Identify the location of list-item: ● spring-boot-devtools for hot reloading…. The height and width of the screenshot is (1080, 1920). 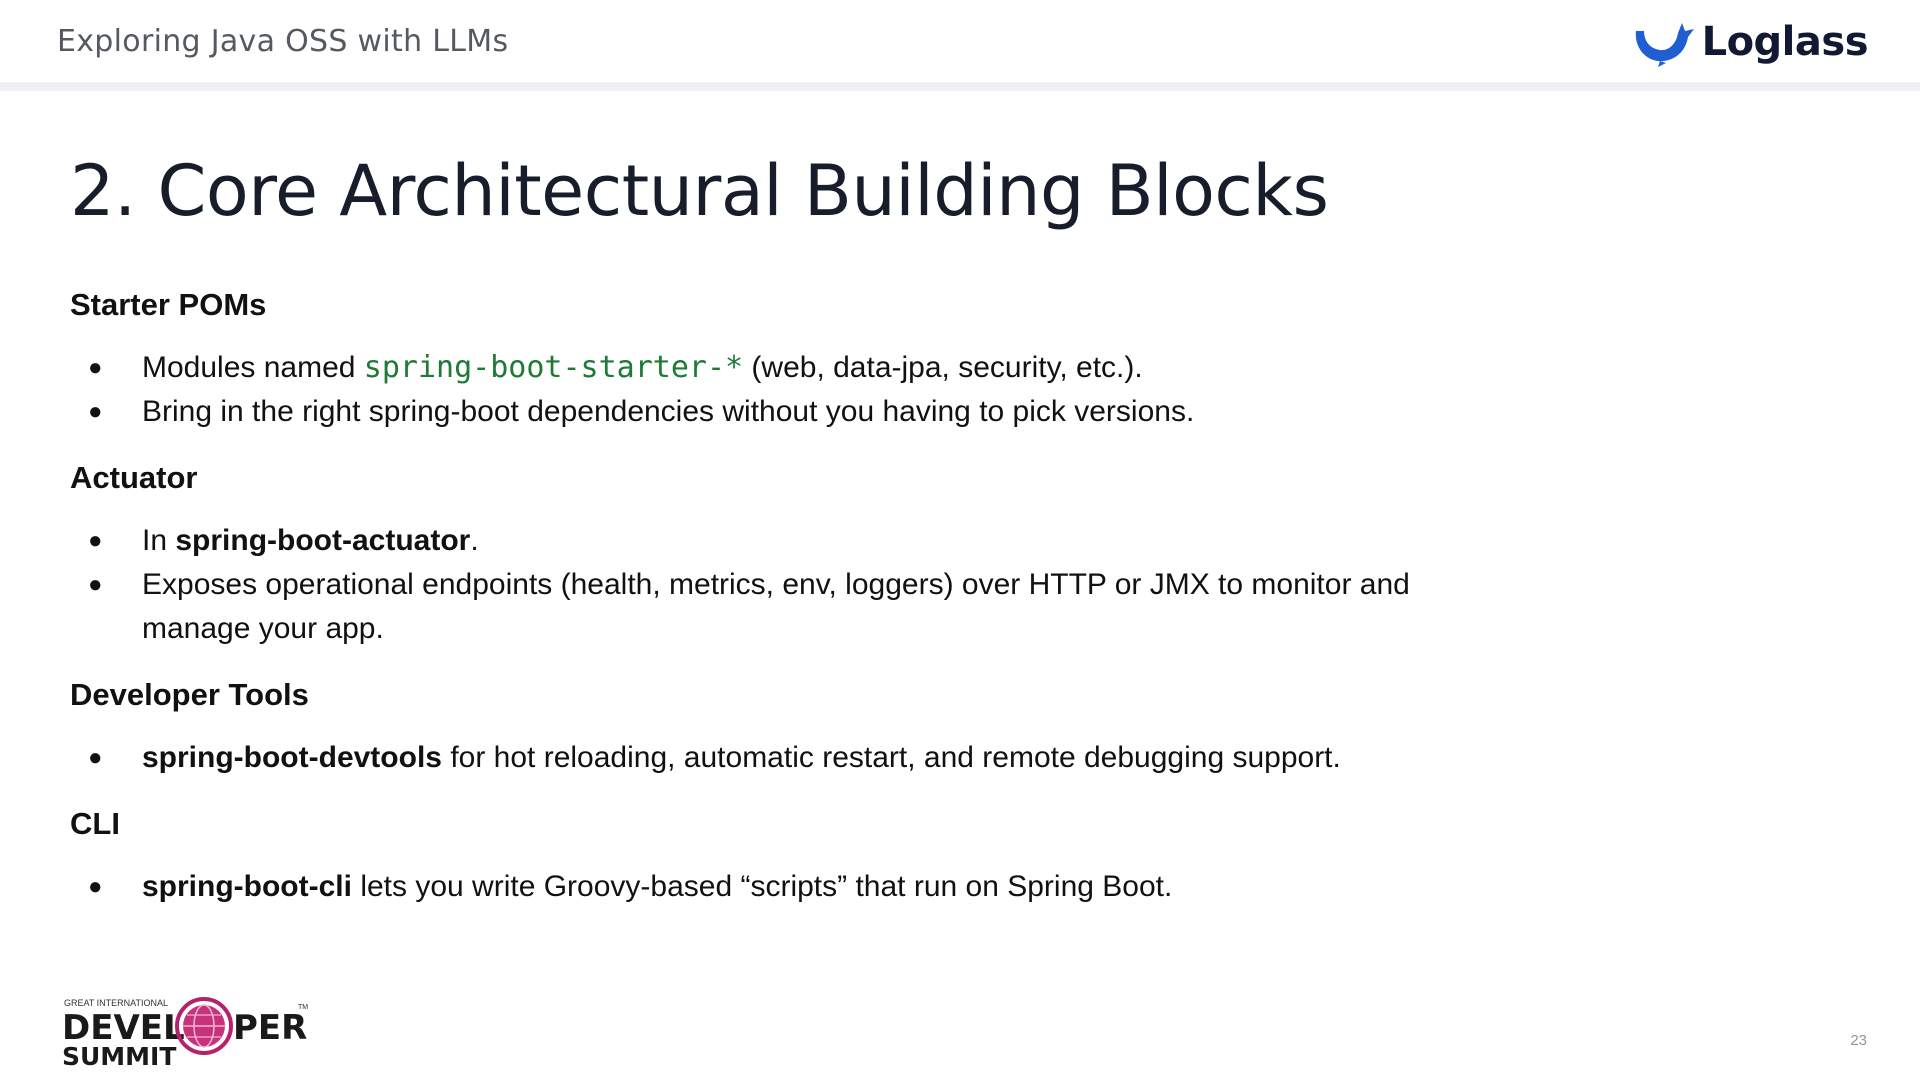
(820, 758).